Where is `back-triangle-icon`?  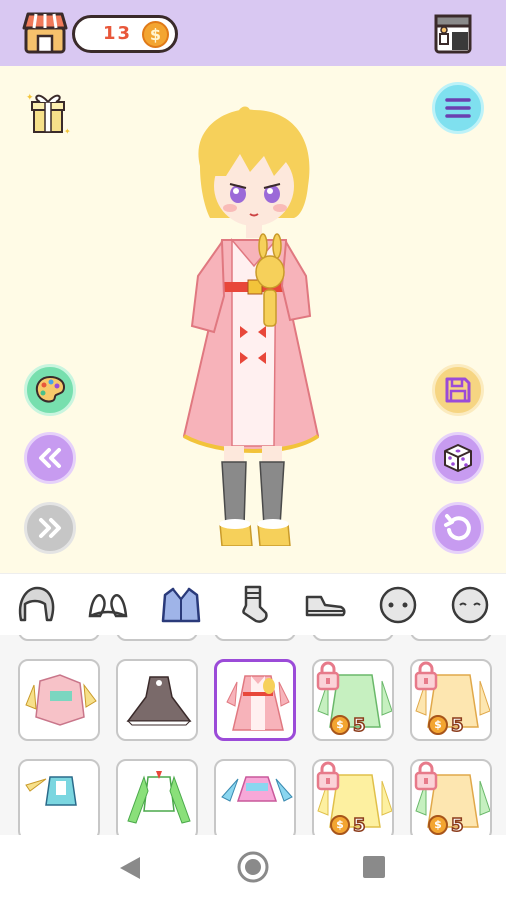 back-triangle-icon is located at coordinates (130, 868).